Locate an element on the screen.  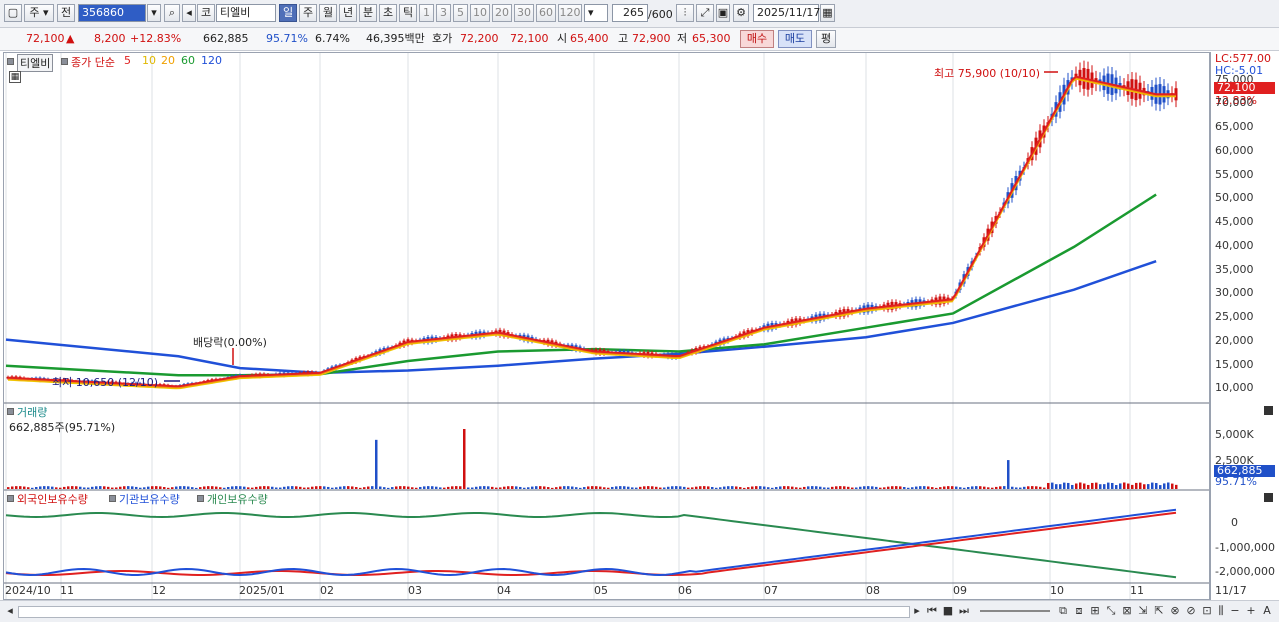
window-icon: ▢ is located at coordinates (13, 13).